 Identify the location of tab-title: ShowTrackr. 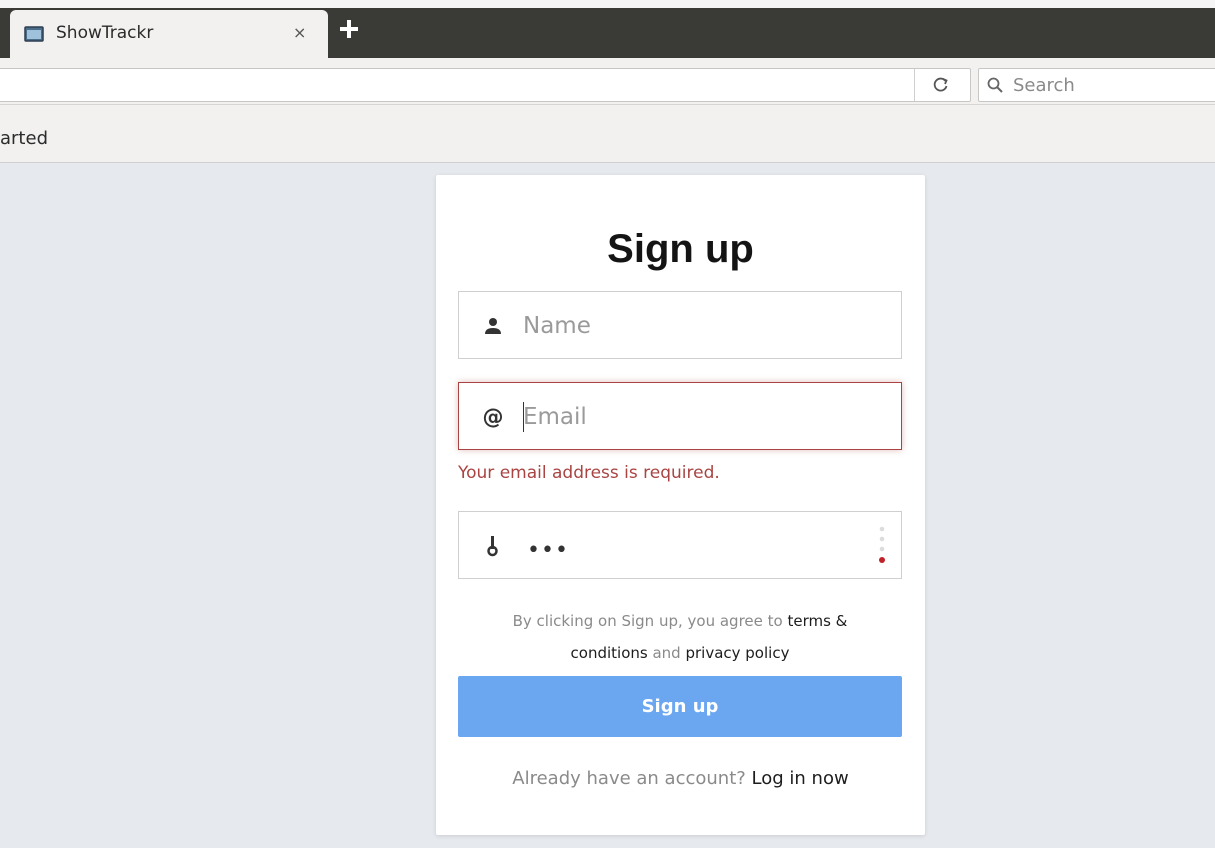
(105, 33).